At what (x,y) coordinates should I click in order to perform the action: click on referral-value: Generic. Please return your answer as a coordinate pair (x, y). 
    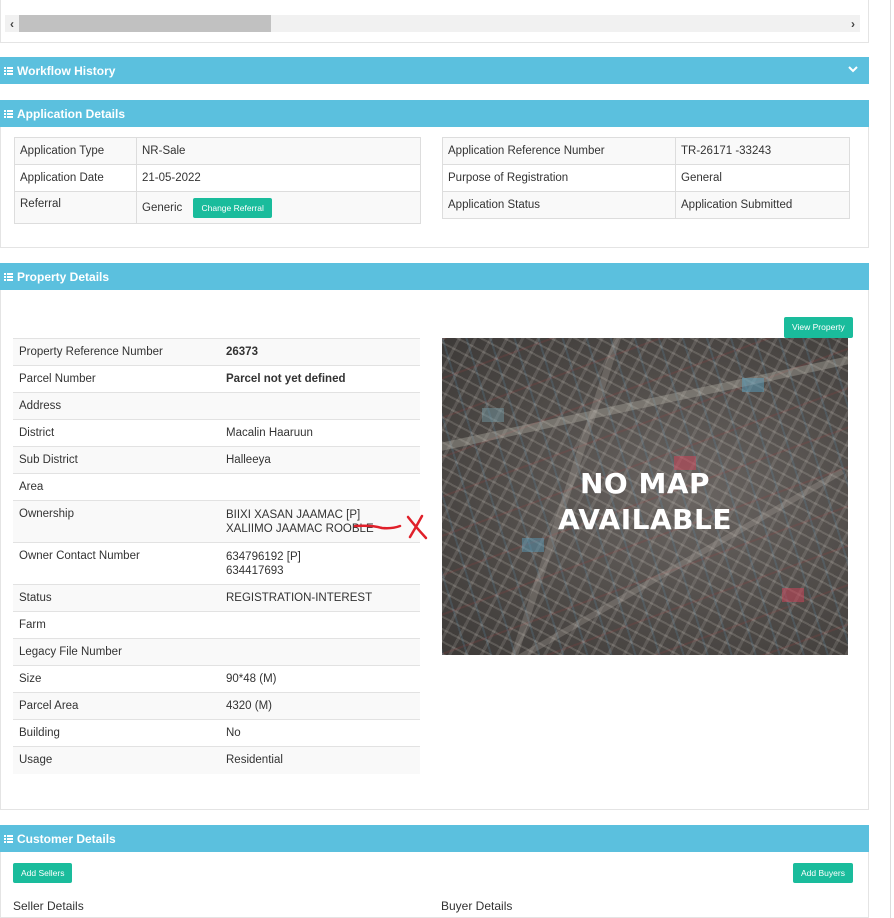
    Looking at the image, I should click on (162, 207).